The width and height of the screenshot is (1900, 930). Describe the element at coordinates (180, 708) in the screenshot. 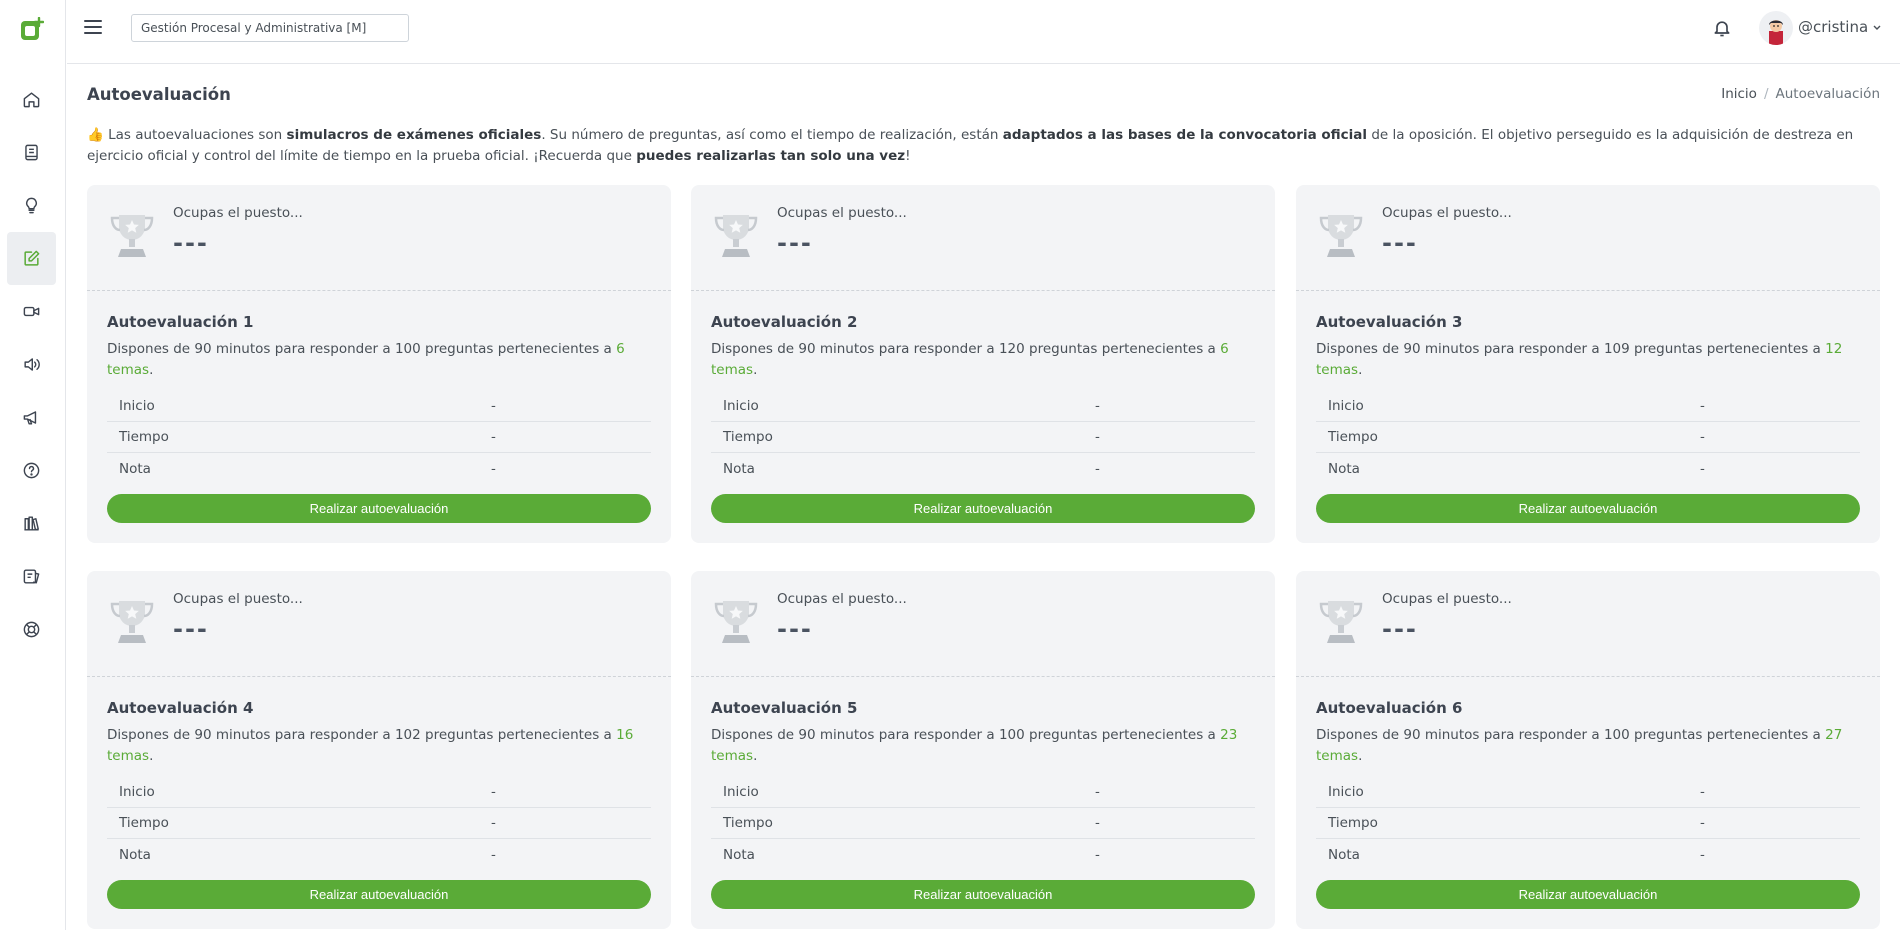

I see `card-title: Autoevaluación 4` at that location.